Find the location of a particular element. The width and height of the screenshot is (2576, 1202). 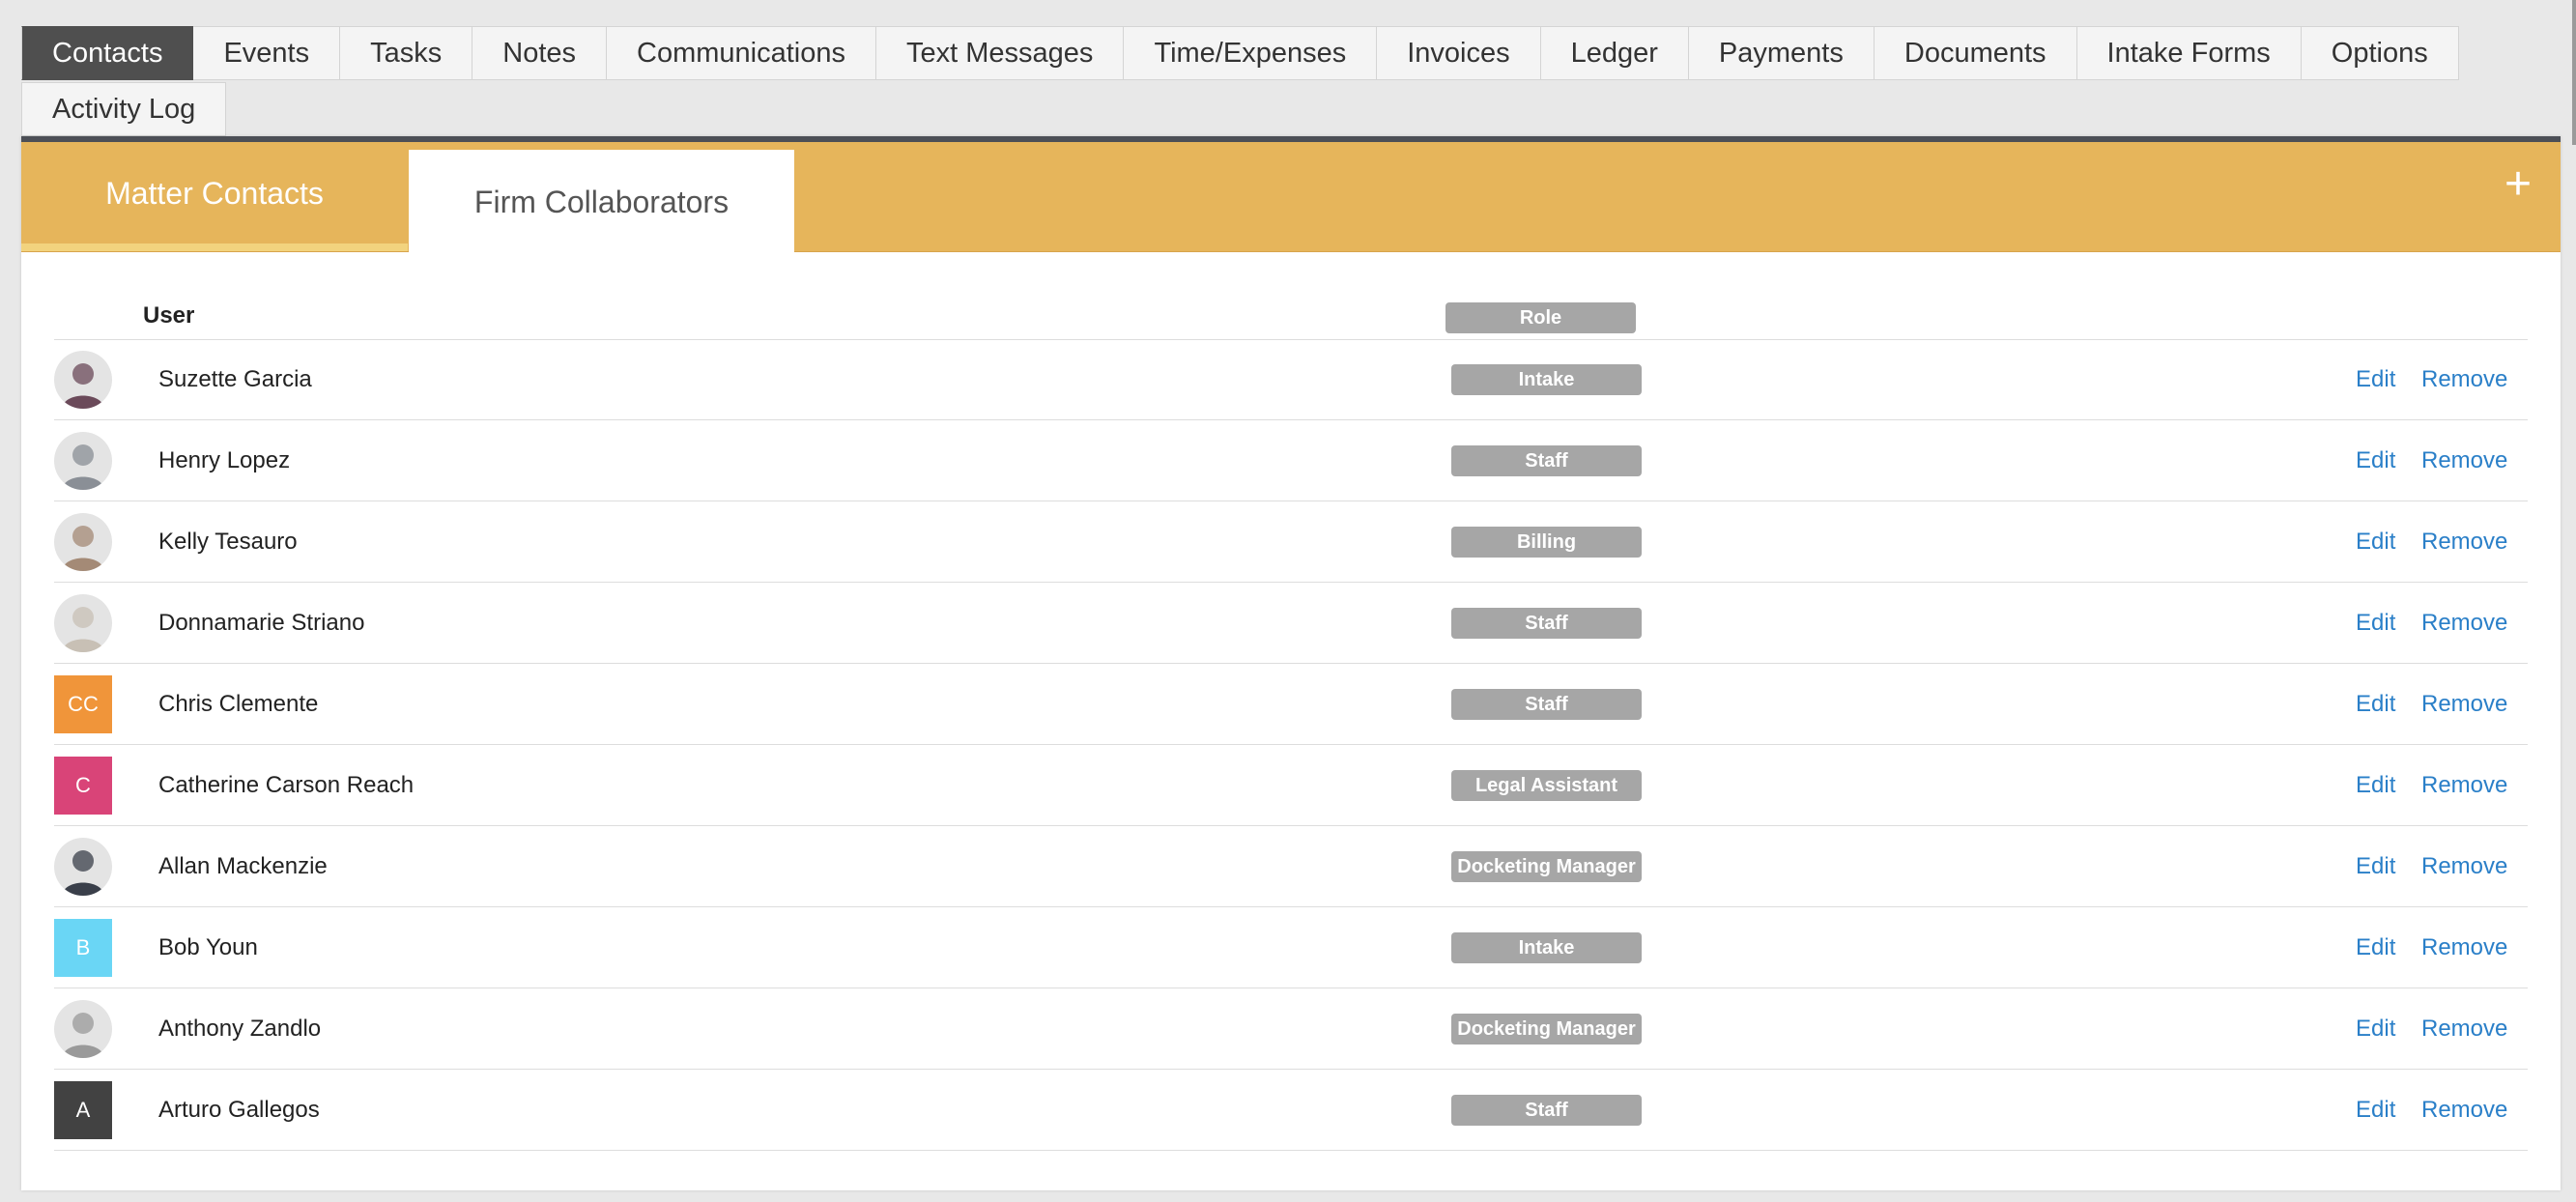

table-row: CC Chris Clemente Staff Edit Remove is located at coordinates (1291, 704).